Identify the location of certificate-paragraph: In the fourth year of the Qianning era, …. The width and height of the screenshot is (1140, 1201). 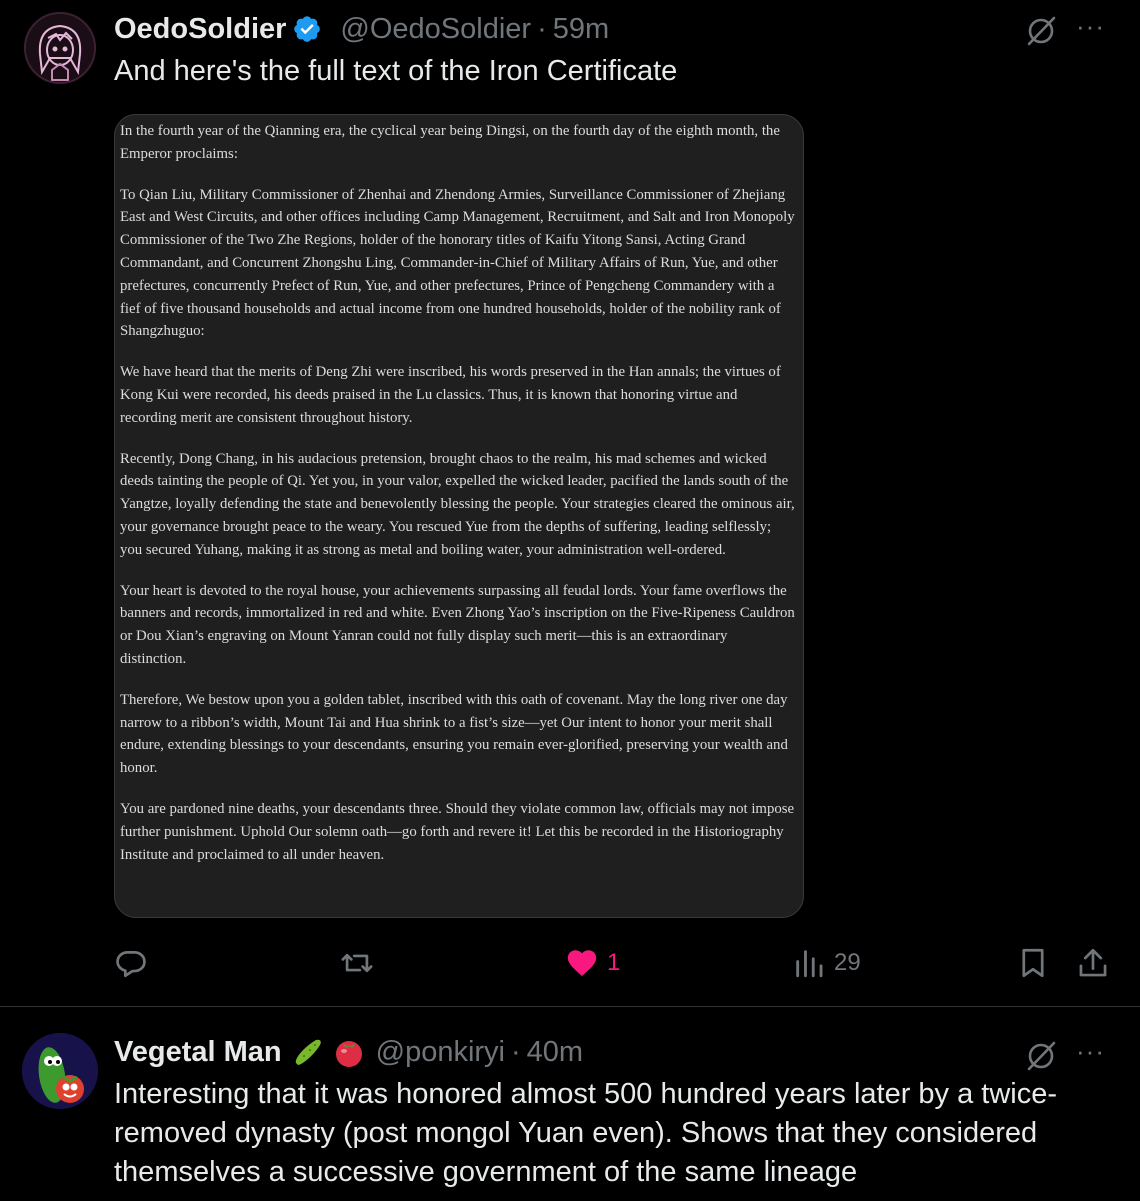
(450, 142).